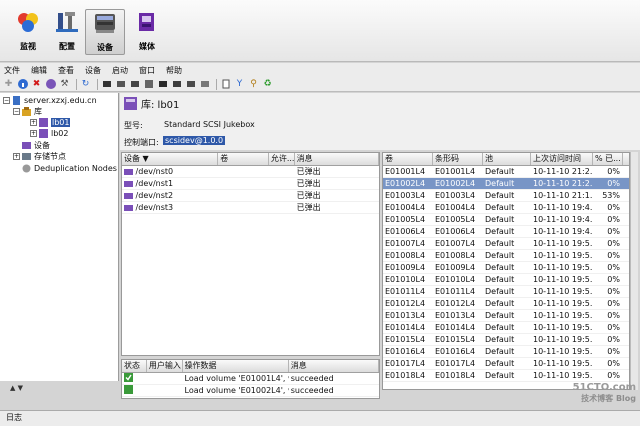  Describe the element at coordinates (50, 122) in the screenshot. I see `tree-lb01: + lb01` at that location.